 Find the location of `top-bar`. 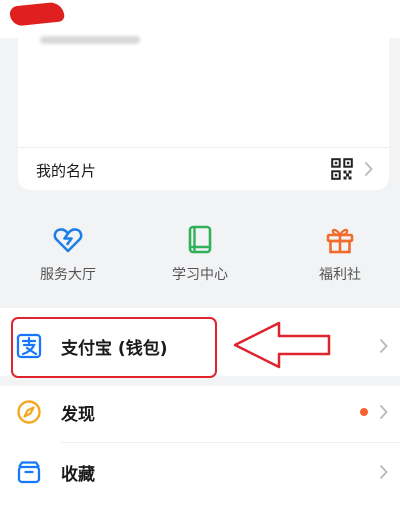

top-bar is located at coordinates (200, 19).